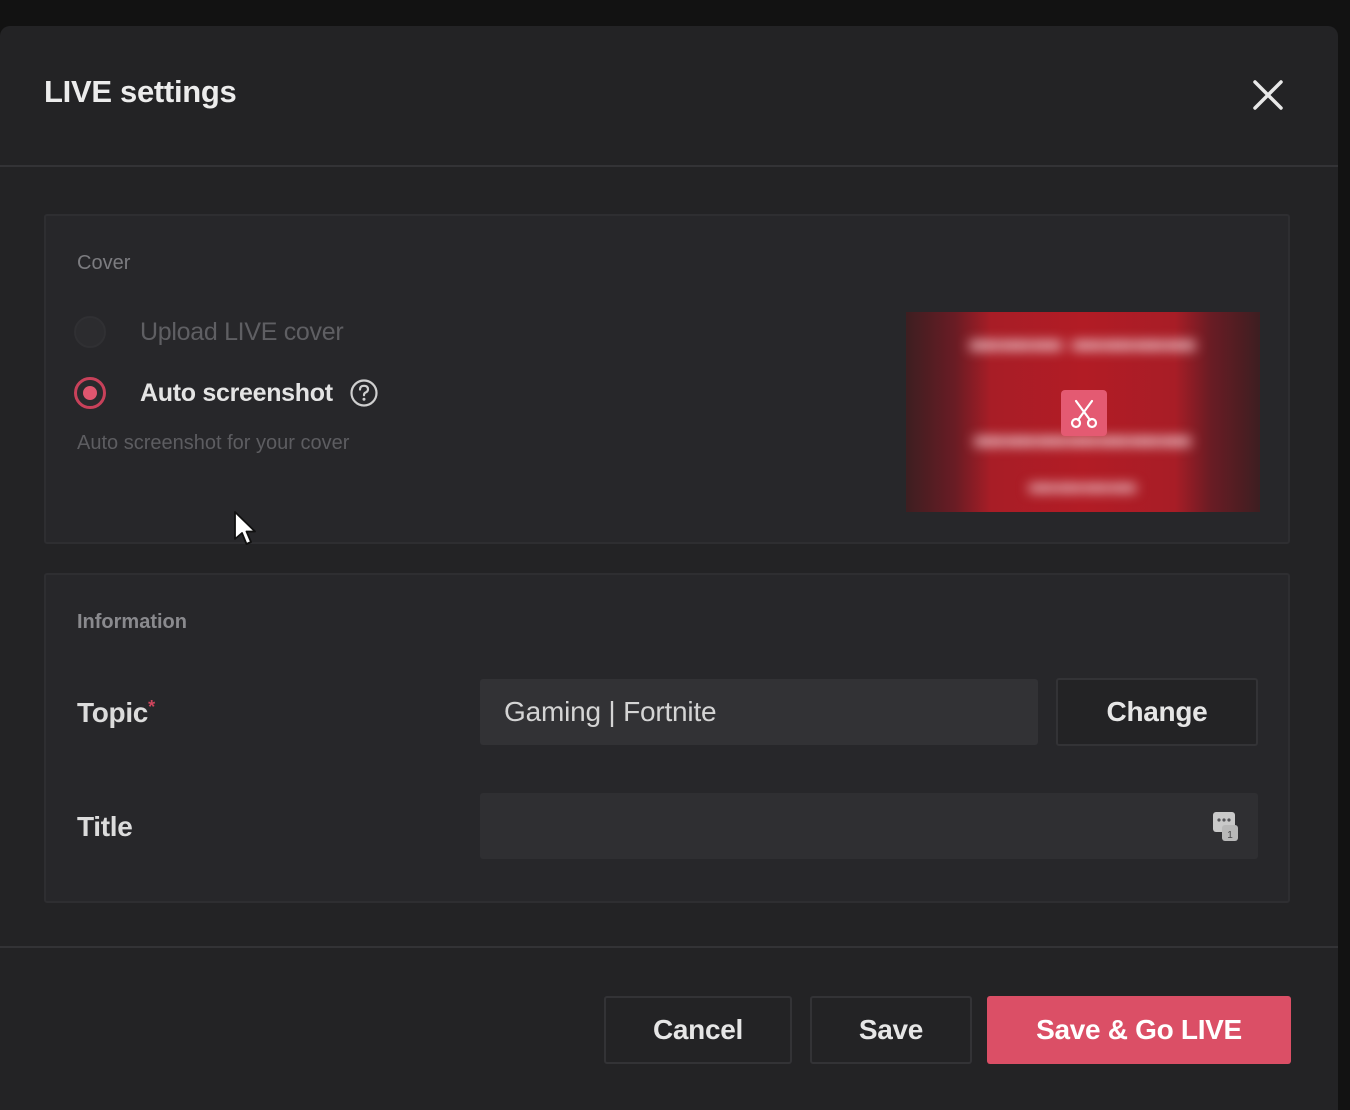 This screenshot has height=1110, width=1350. What do you see at coordinates (1230, 835) in the screenshot?
I see `svg-text: 1` at bounding box center [1230, 835].